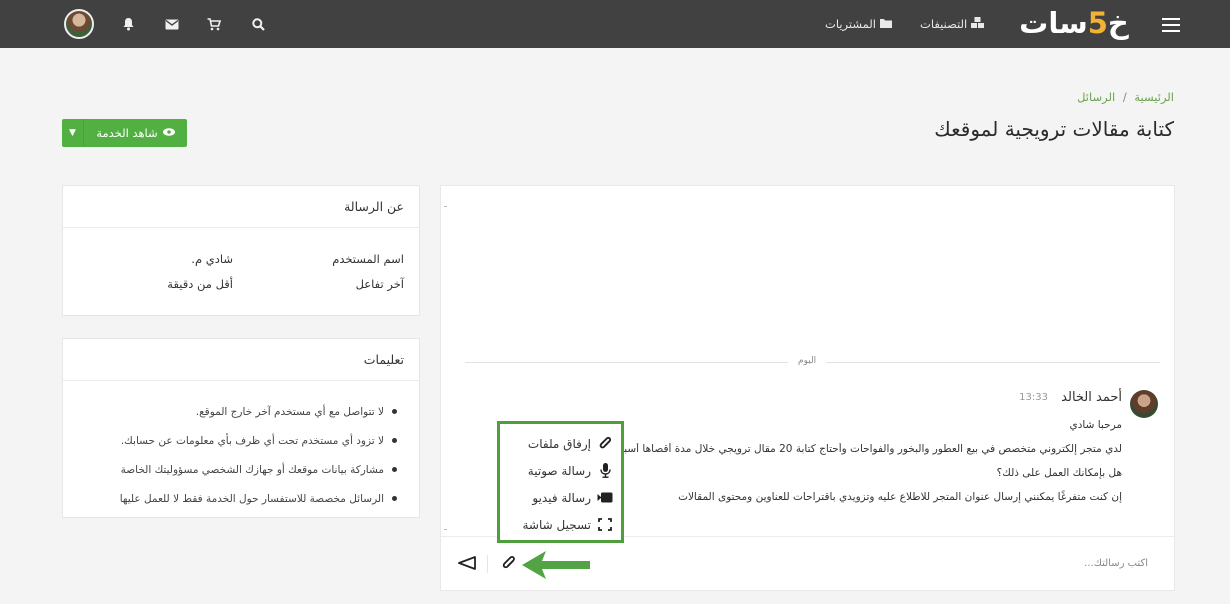 This screenshot has height=604, width=1230. What do you see at coordinates (885, 24) in the screenshot?
I see `folder-icon` at bounding box center [885, 24].